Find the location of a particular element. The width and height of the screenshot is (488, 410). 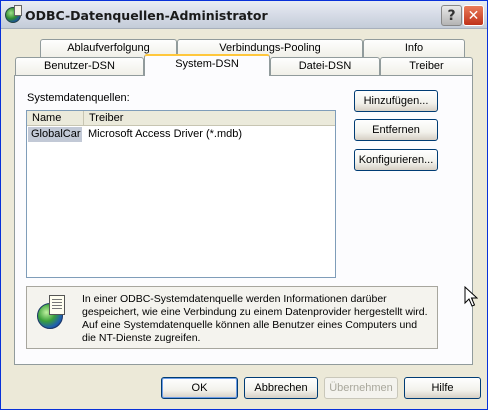

odbc-info-icon is located at coordinates (53, 312).